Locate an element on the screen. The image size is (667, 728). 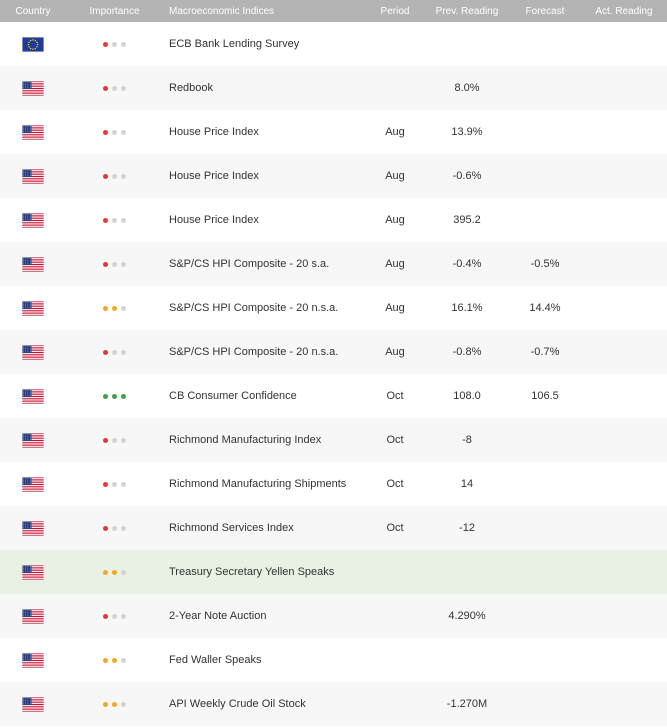
period-value: Oct is located at coordinates (395, 484).